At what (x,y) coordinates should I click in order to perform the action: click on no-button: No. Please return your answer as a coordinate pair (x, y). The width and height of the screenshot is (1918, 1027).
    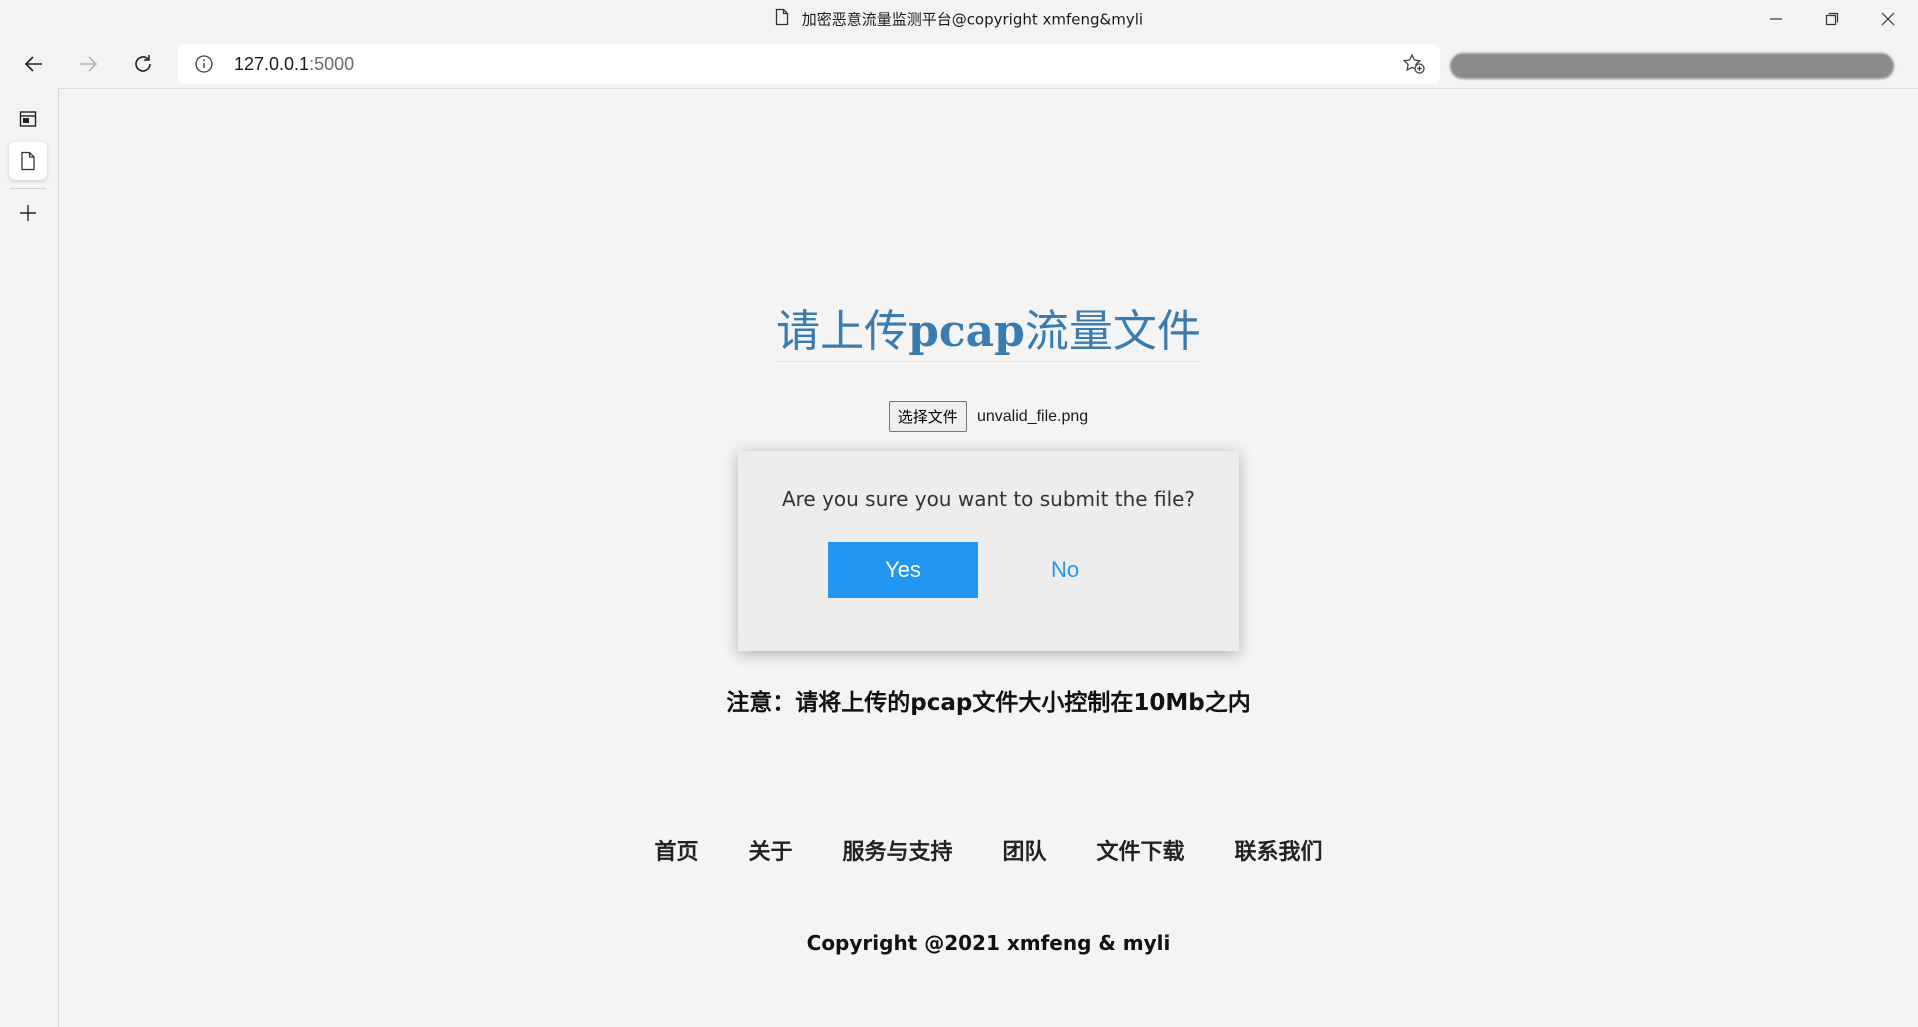
    Looking at the image, I should click on (1065, 570).